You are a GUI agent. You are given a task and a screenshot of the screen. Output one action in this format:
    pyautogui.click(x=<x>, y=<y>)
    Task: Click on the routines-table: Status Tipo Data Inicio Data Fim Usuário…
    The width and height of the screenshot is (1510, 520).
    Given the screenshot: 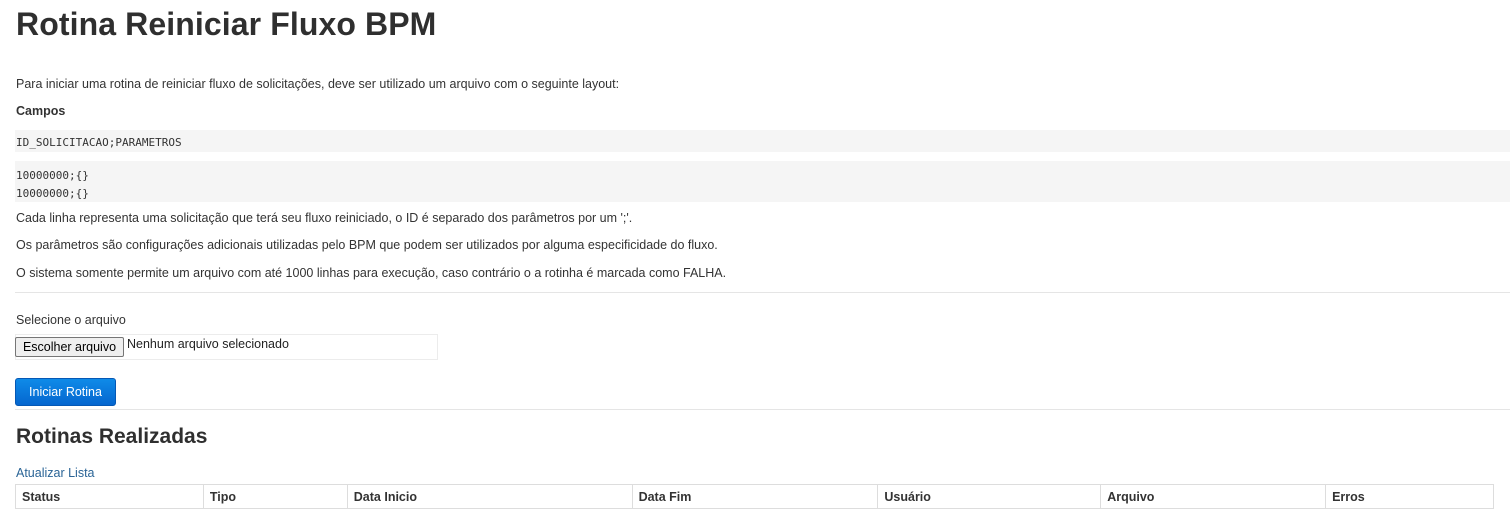 What is the action you would take?
    pyautogui.click(x=754, y=496)
    